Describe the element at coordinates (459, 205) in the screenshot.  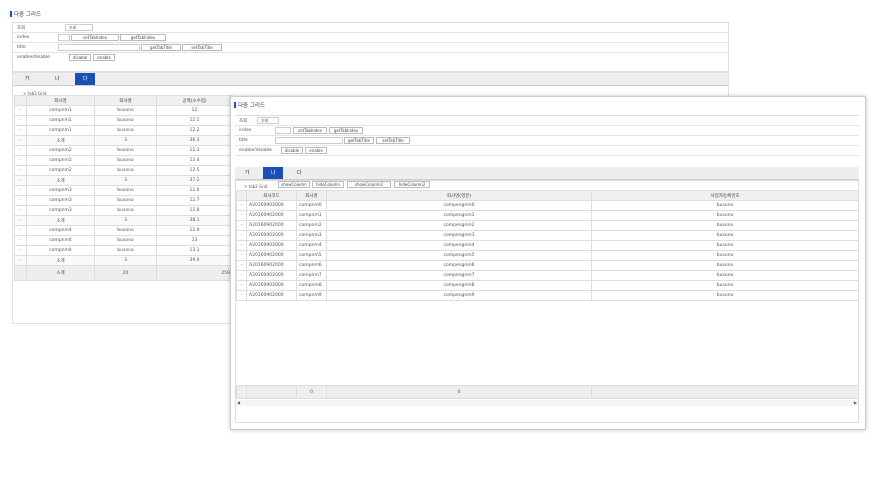
I see `grid-cell: compengnm0` at that location.